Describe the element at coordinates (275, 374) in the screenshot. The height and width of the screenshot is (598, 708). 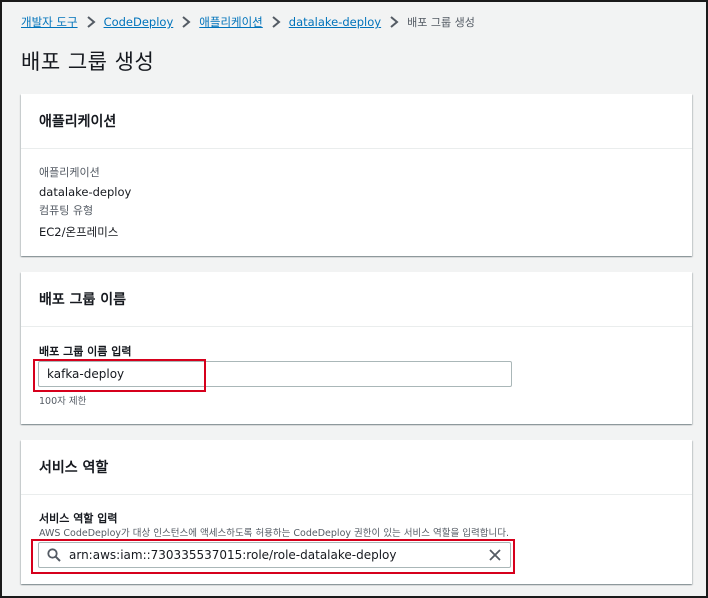
I see `deployment-group-name-input: kafka-deploy` at that location.